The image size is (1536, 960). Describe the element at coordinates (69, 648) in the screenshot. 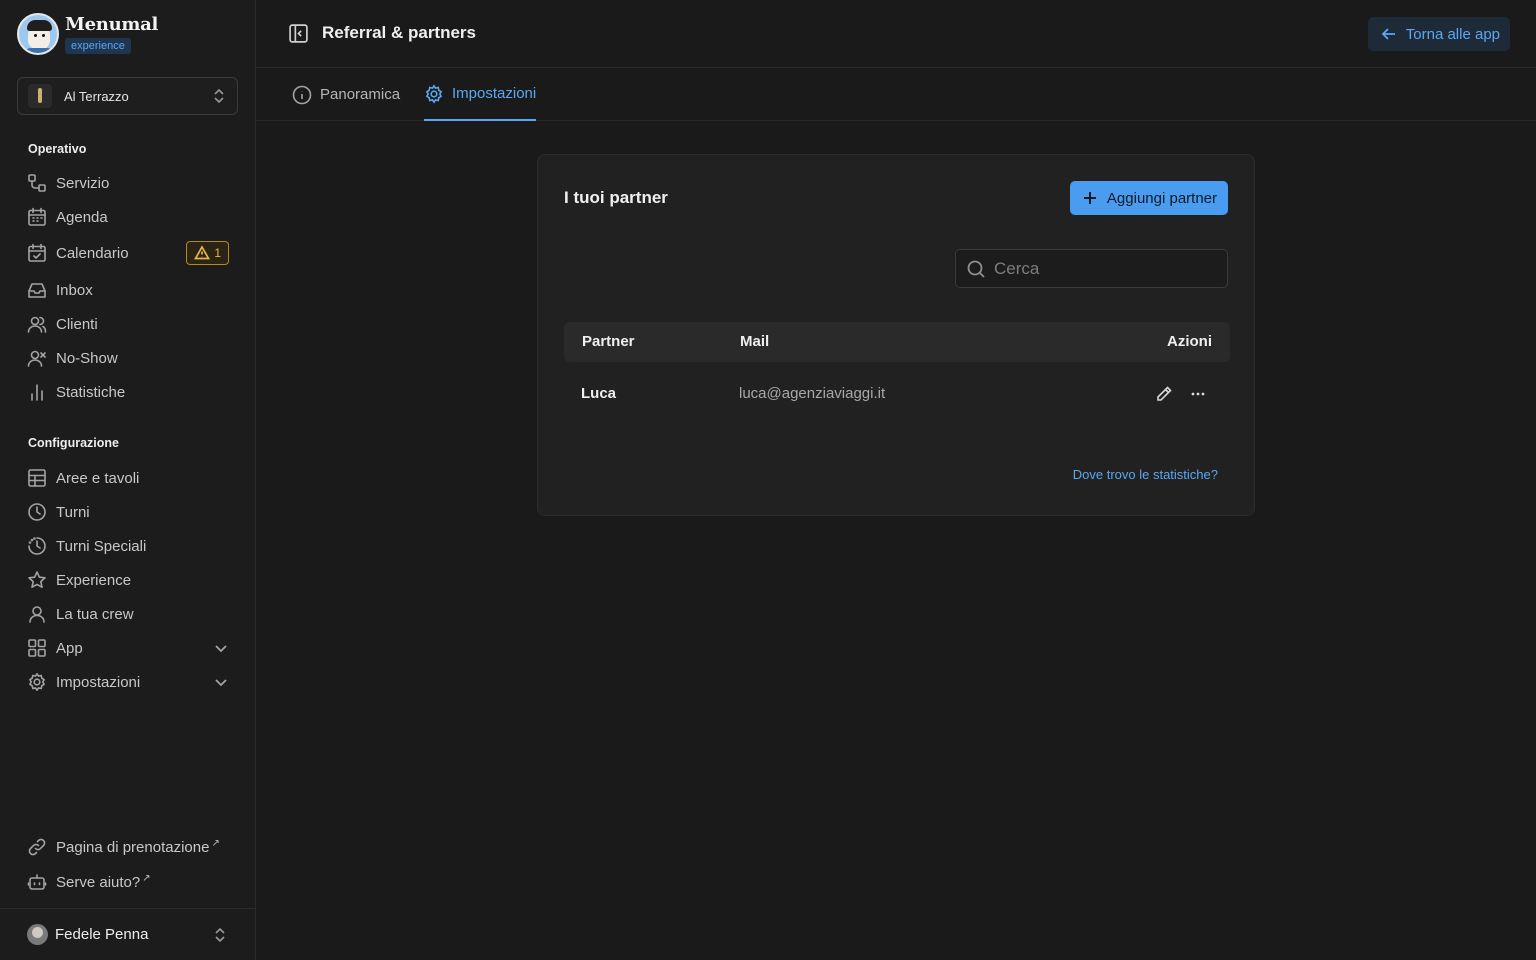

I see `sidebar-item-label: App` at that location.